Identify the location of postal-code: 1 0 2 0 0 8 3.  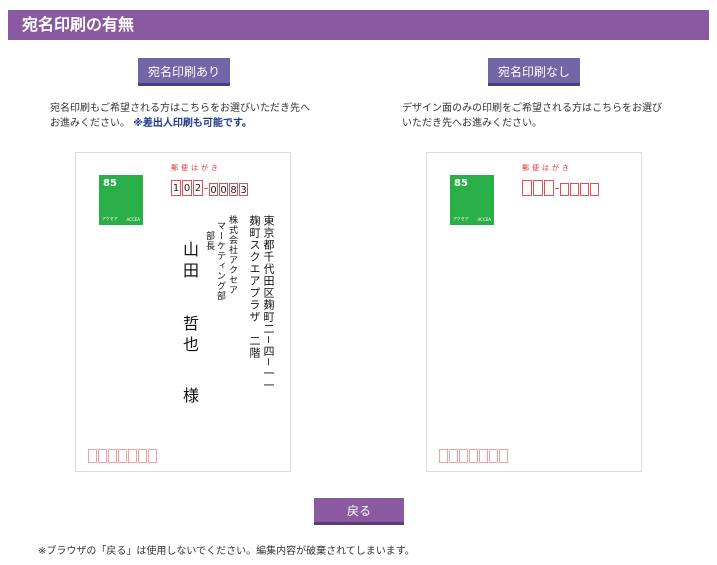
(210, 188).